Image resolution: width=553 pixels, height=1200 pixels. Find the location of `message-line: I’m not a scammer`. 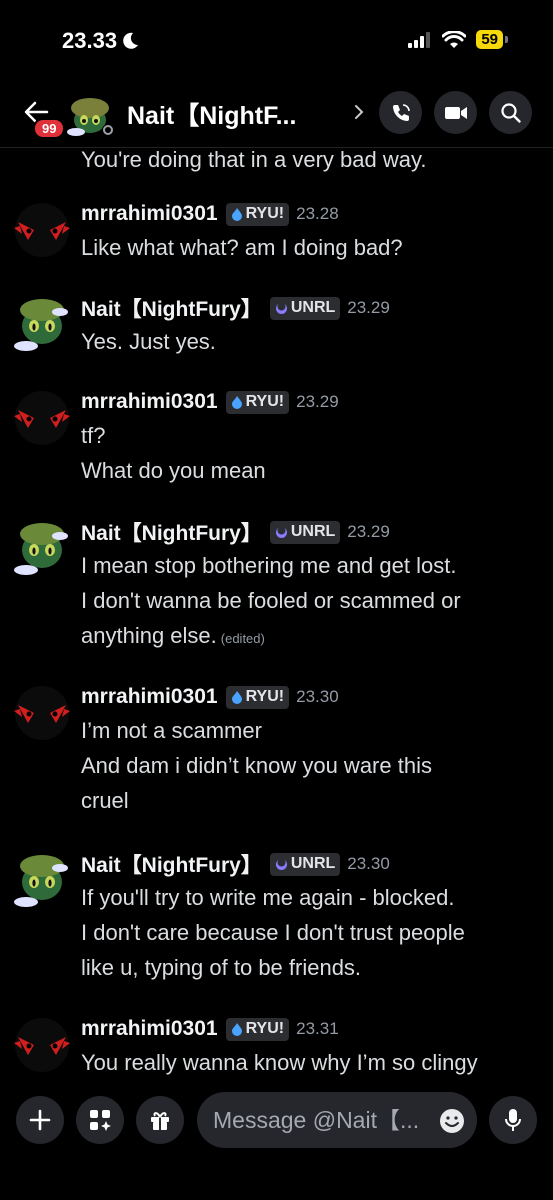

message-line: I’m not a scammer is located at coordinates (171, 730).